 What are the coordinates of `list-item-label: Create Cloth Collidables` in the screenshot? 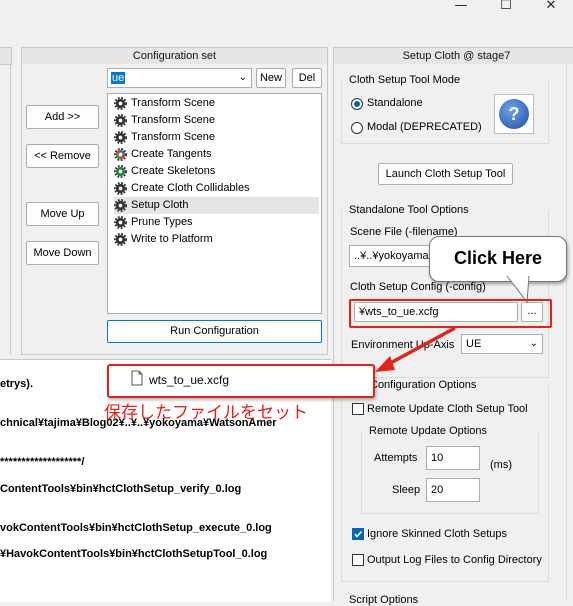 It's located at (190, 188).